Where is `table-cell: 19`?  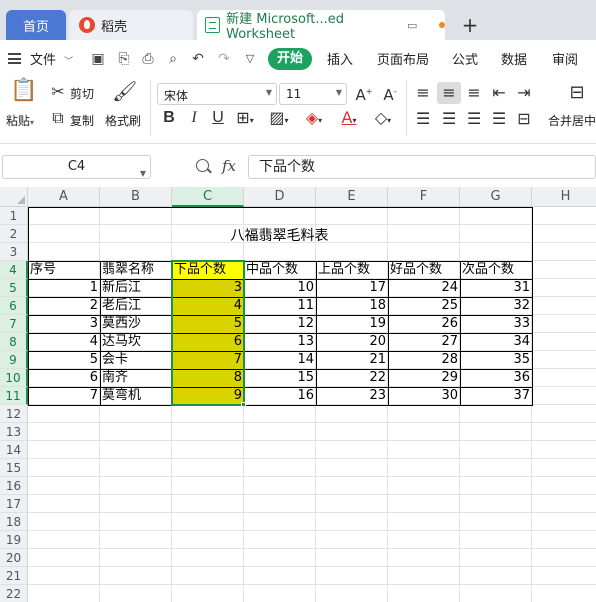
table-cell: 19 is located at coordinates (352, 324).